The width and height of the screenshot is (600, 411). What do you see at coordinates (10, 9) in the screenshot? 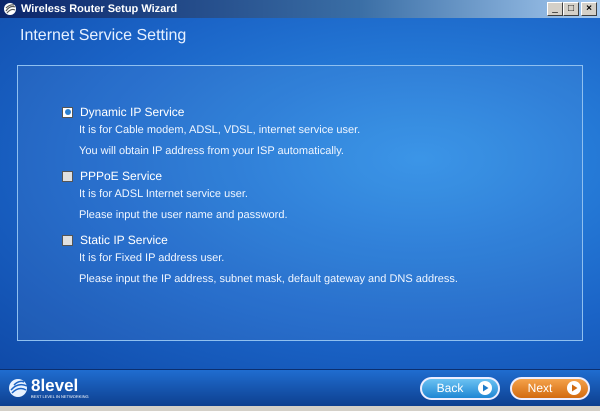
I see `globe-icon` at bounding box center [10, 9].